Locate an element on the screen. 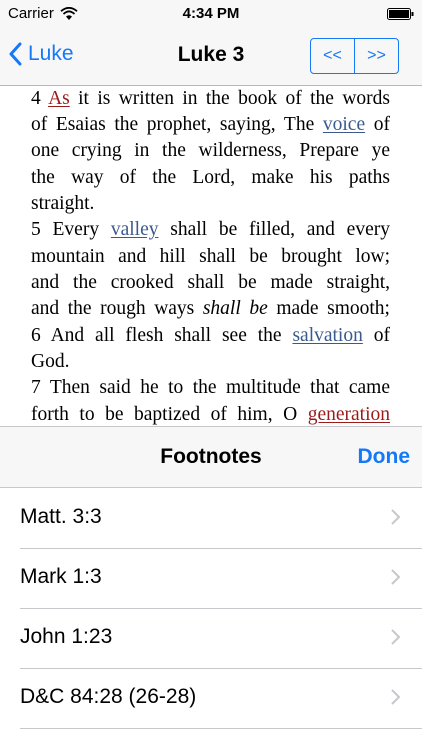 This screenshot has width=422, height=750. footnotes-header: Footnotes Done is located at coordinates (211, 457).